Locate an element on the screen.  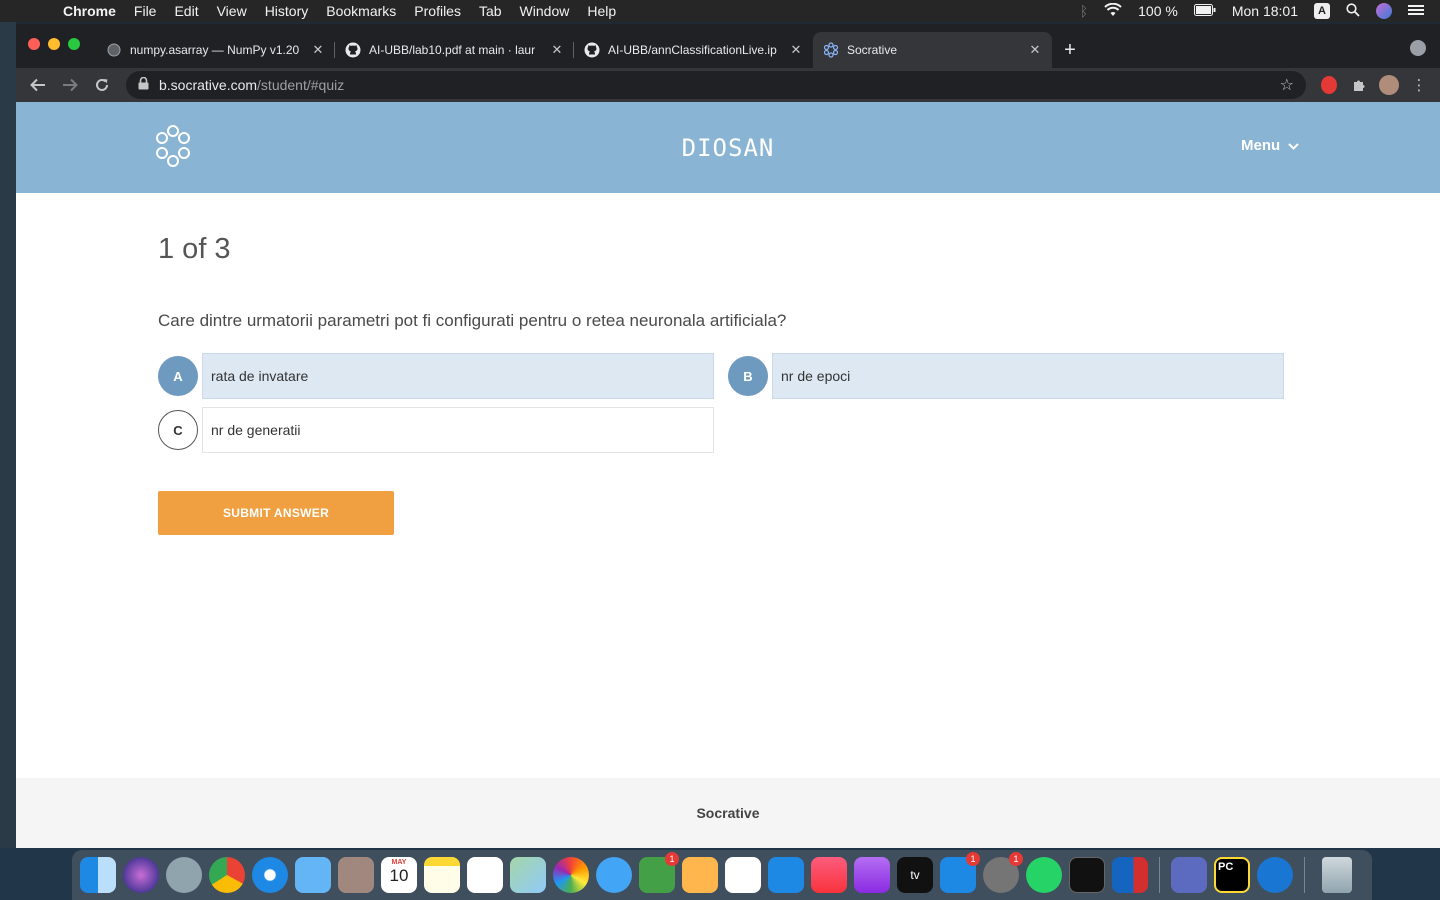
bluetooth-icon: ᛒ is located at coordinates (1084, 11).